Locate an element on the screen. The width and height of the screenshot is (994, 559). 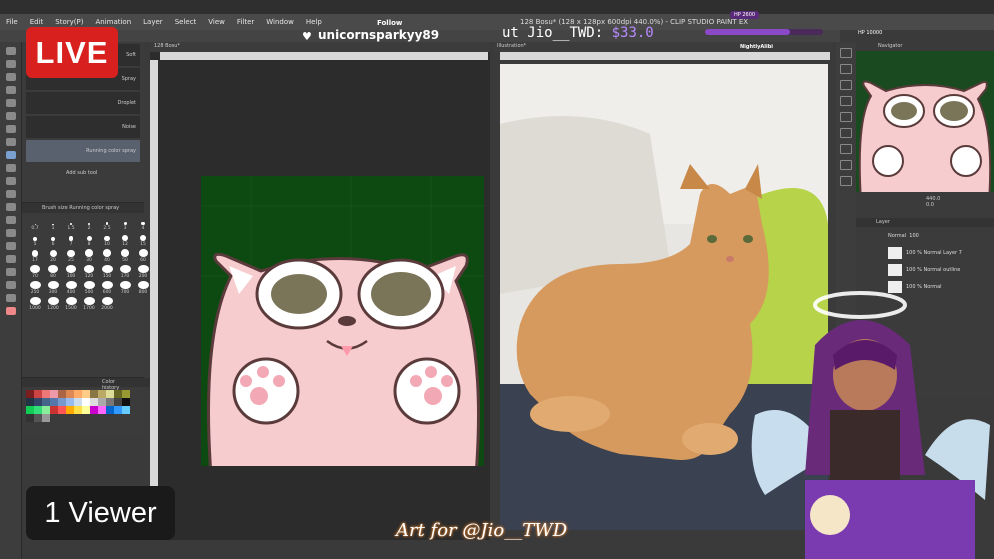
brush-size-option: 1000 is located at coordinates (35, 304).